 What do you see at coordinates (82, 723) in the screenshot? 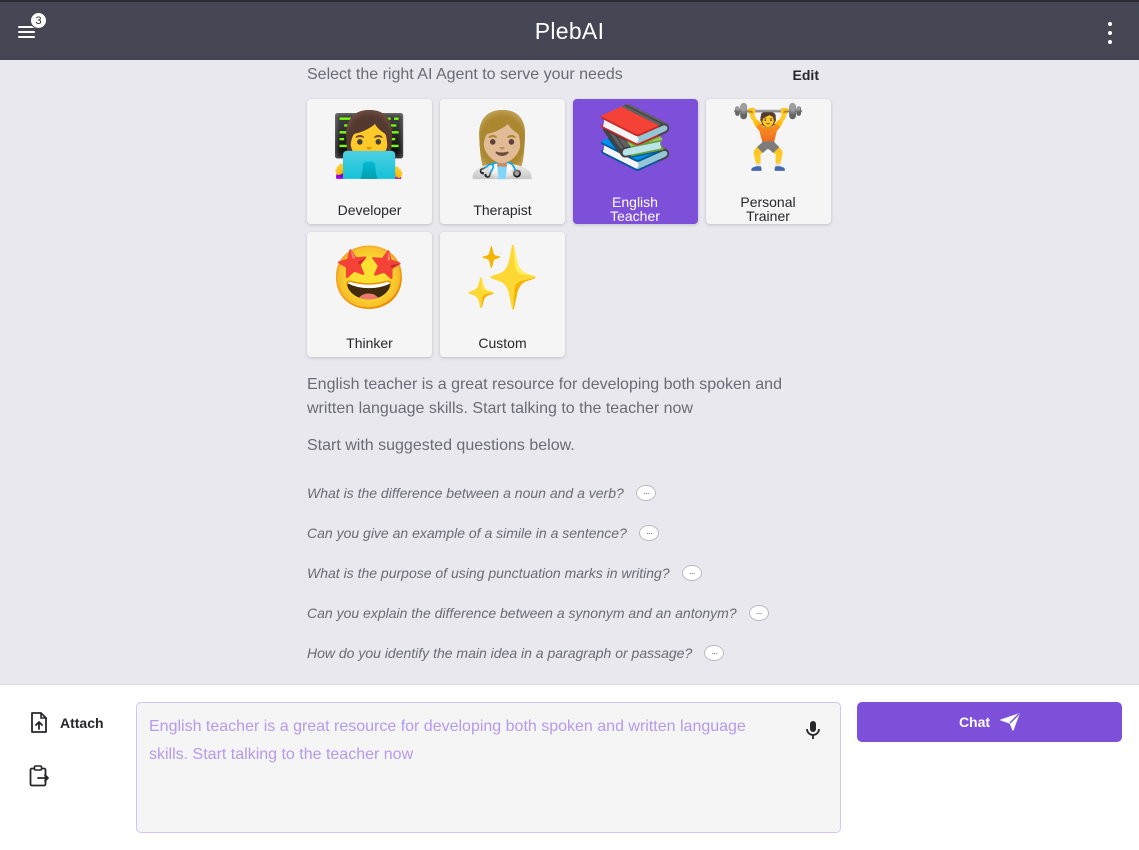
I see `attach-label: Attach` at bounding box center [82, 723].